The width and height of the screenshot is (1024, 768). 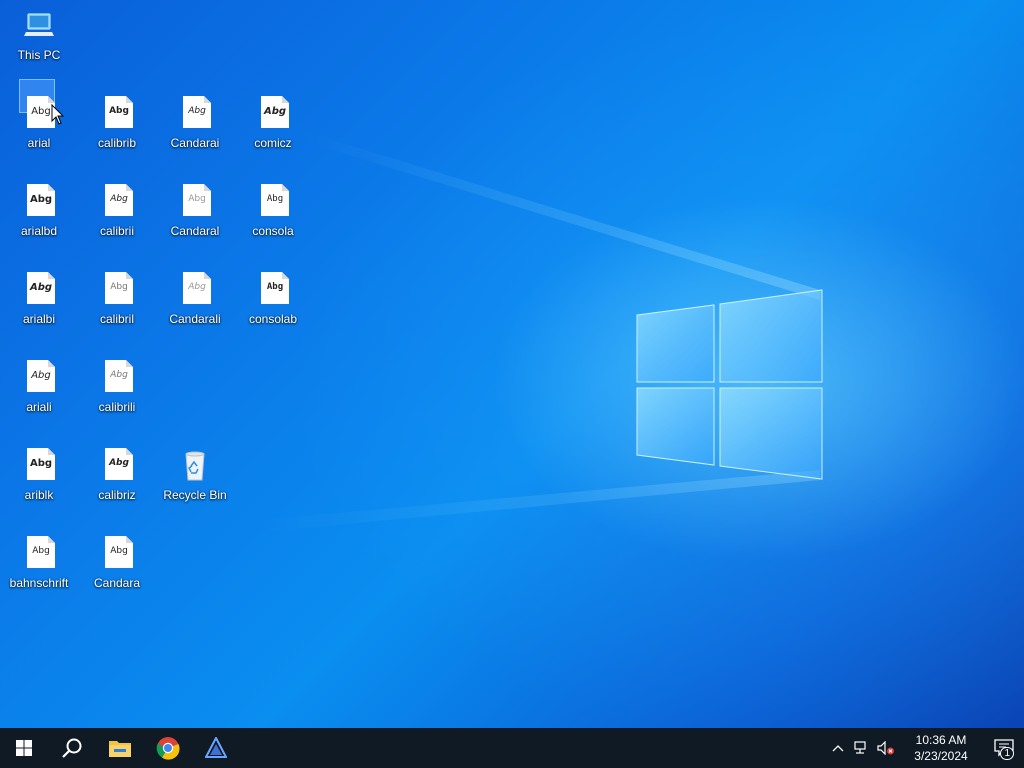 I want to click on computer-icon, so click(x=39, y=26).